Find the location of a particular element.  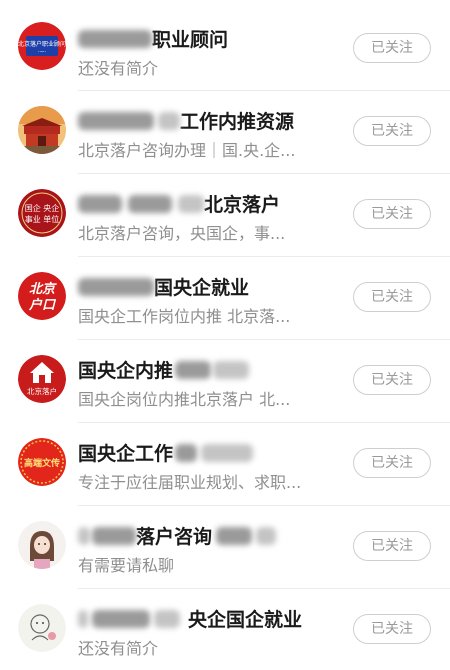

avatar-text: 高端文传 is located at coordinates (42, 463).